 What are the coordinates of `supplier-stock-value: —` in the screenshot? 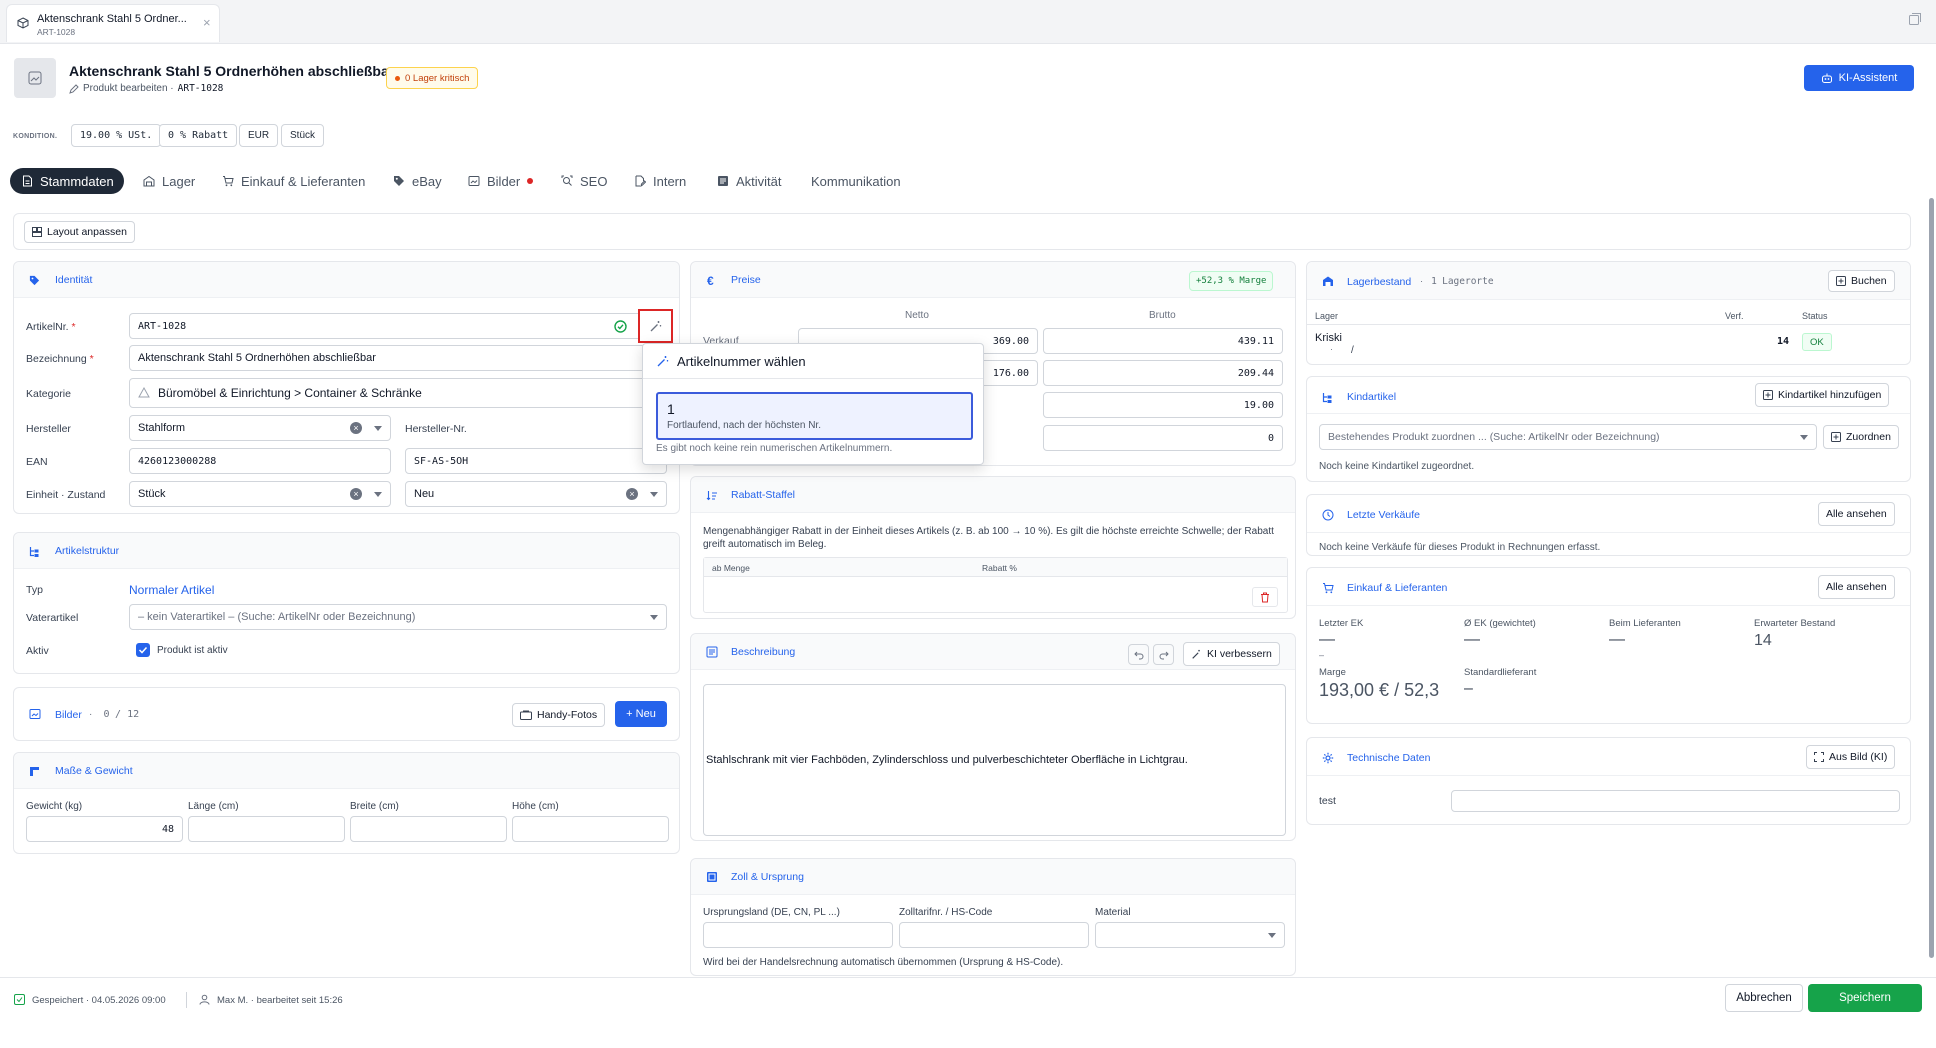 It's located at (1617, 639).